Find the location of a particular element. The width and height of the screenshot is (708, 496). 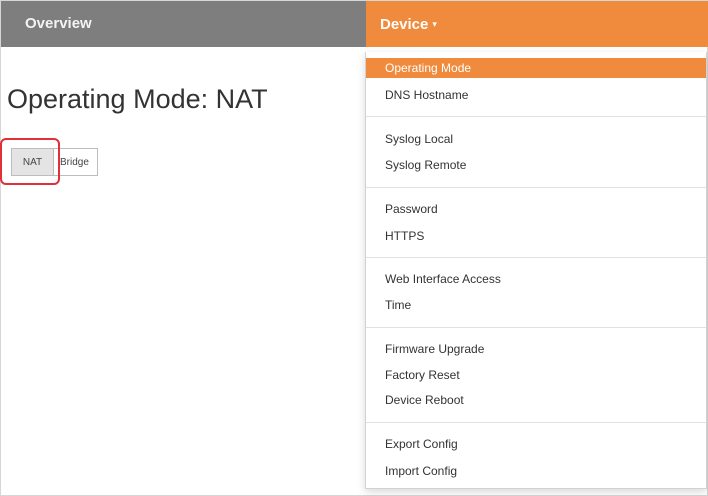

menu-item-factory-reset: Factory Reset is located at coordinates (536, 375).